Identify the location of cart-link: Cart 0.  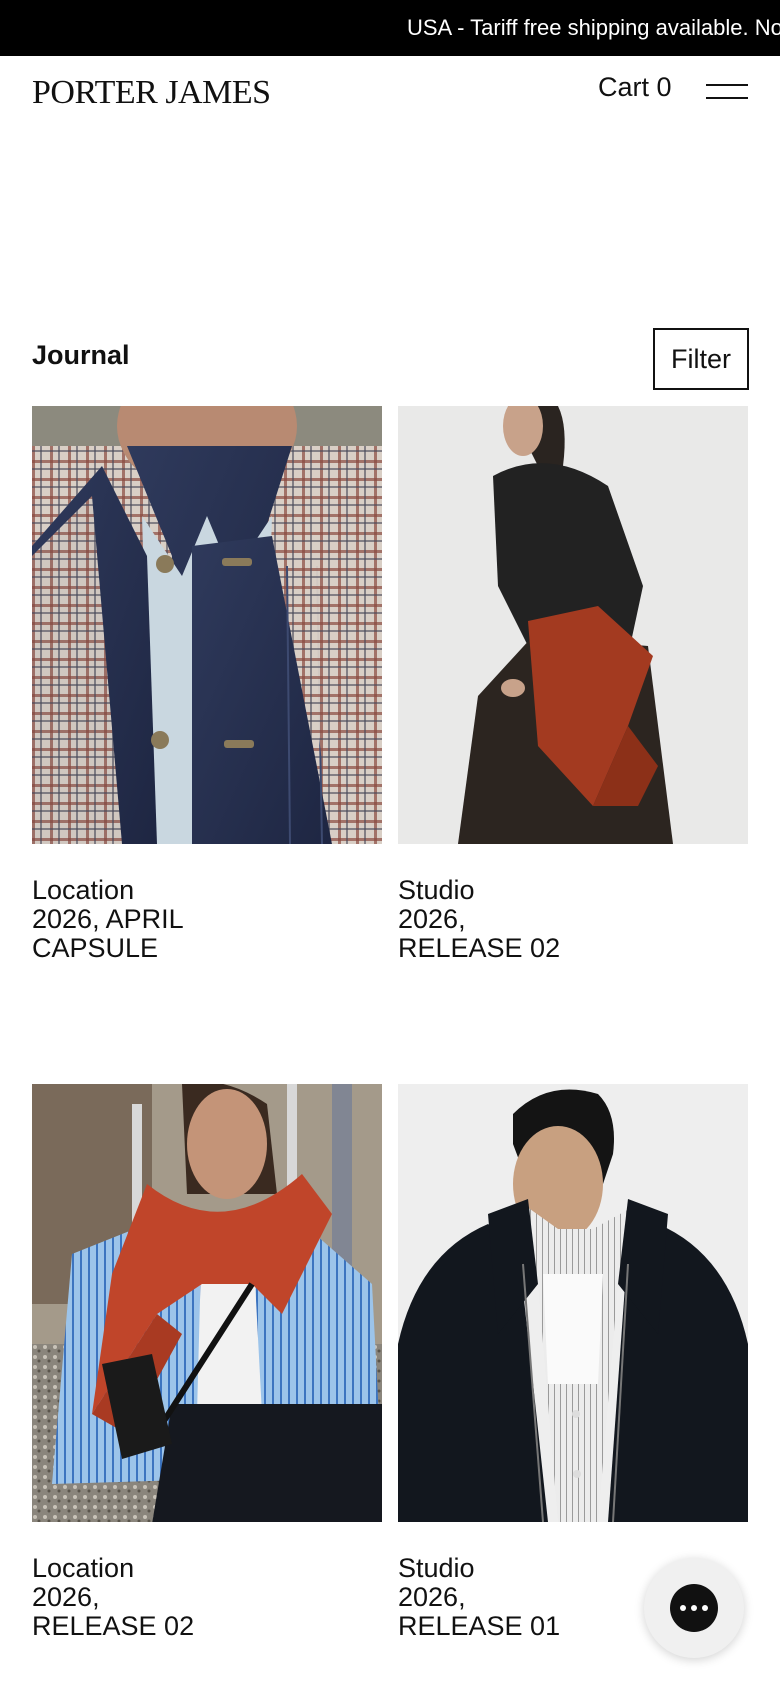
(635, 87).